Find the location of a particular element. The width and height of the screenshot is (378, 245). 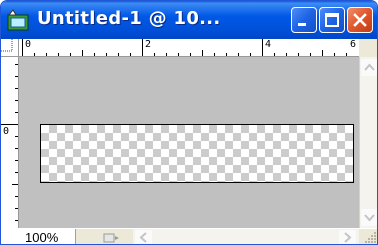

ruler-label-4: 4 is located at coordinates (268, 44).